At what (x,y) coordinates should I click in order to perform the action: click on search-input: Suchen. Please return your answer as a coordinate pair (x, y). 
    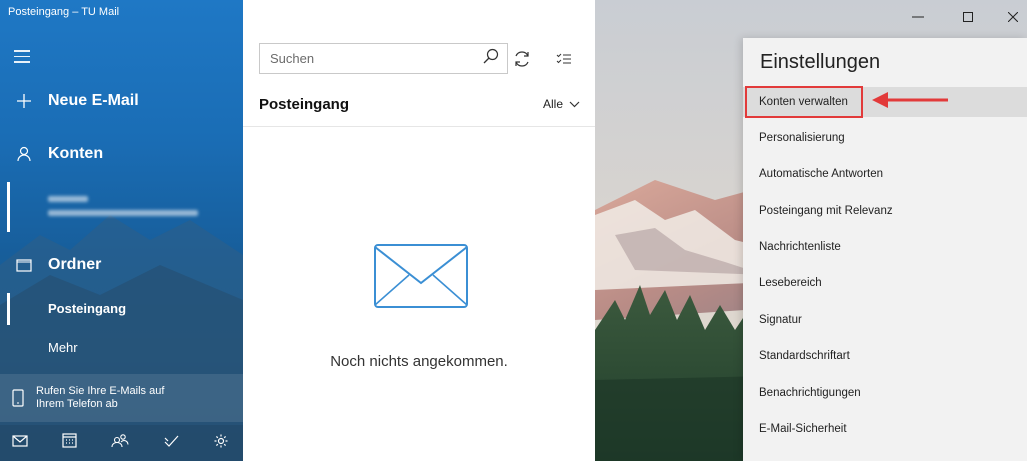
    Looking at the image, I should click on (292, 58).